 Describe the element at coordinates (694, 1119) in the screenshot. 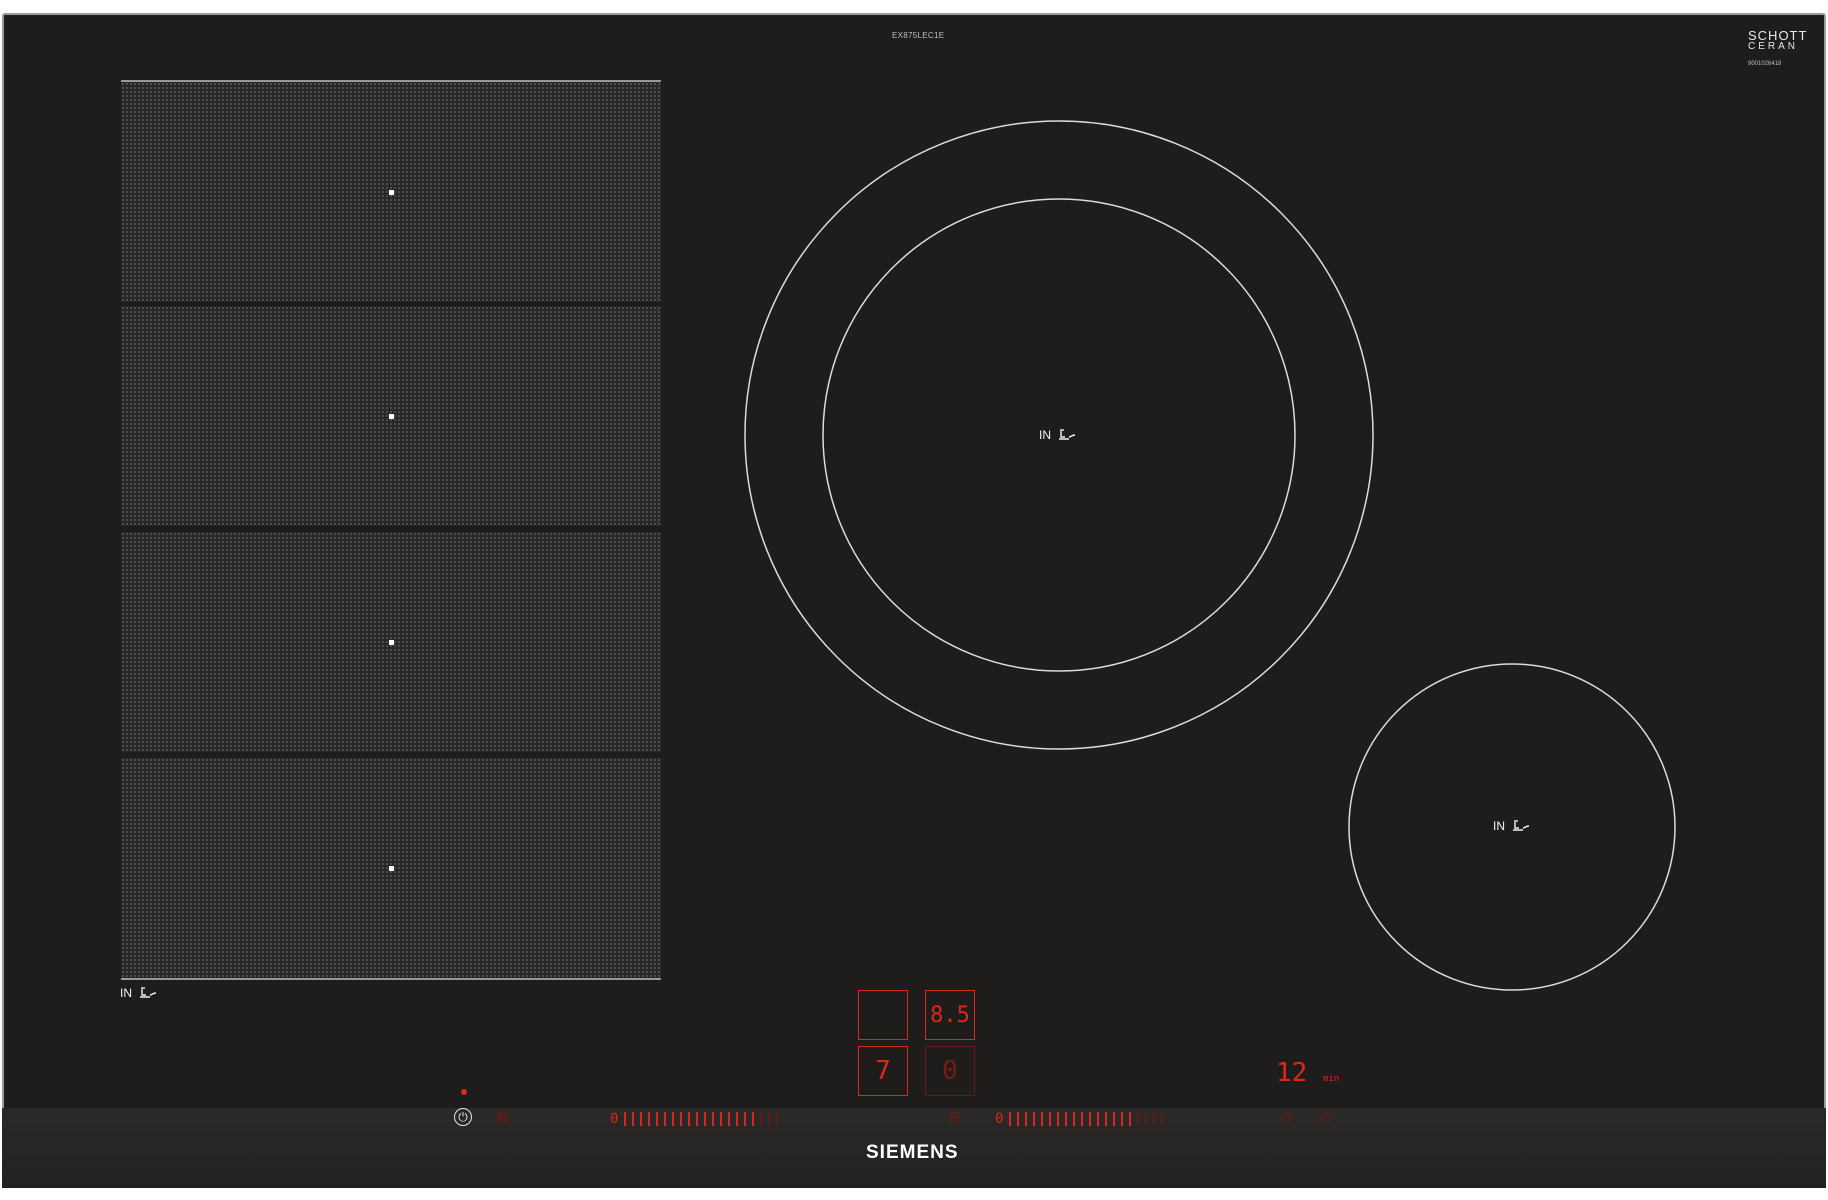

I see `left-power-slider: 0` at that location.